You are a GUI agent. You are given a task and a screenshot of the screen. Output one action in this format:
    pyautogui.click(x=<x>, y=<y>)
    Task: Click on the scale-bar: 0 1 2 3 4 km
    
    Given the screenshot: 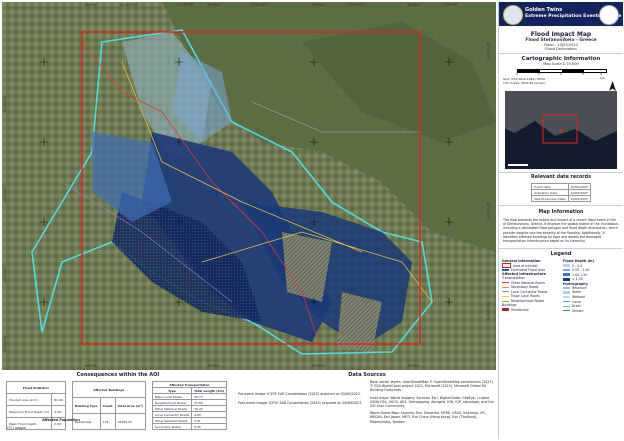 What is the action you would take?
    pyautogui.click(x=561, y=73)
    